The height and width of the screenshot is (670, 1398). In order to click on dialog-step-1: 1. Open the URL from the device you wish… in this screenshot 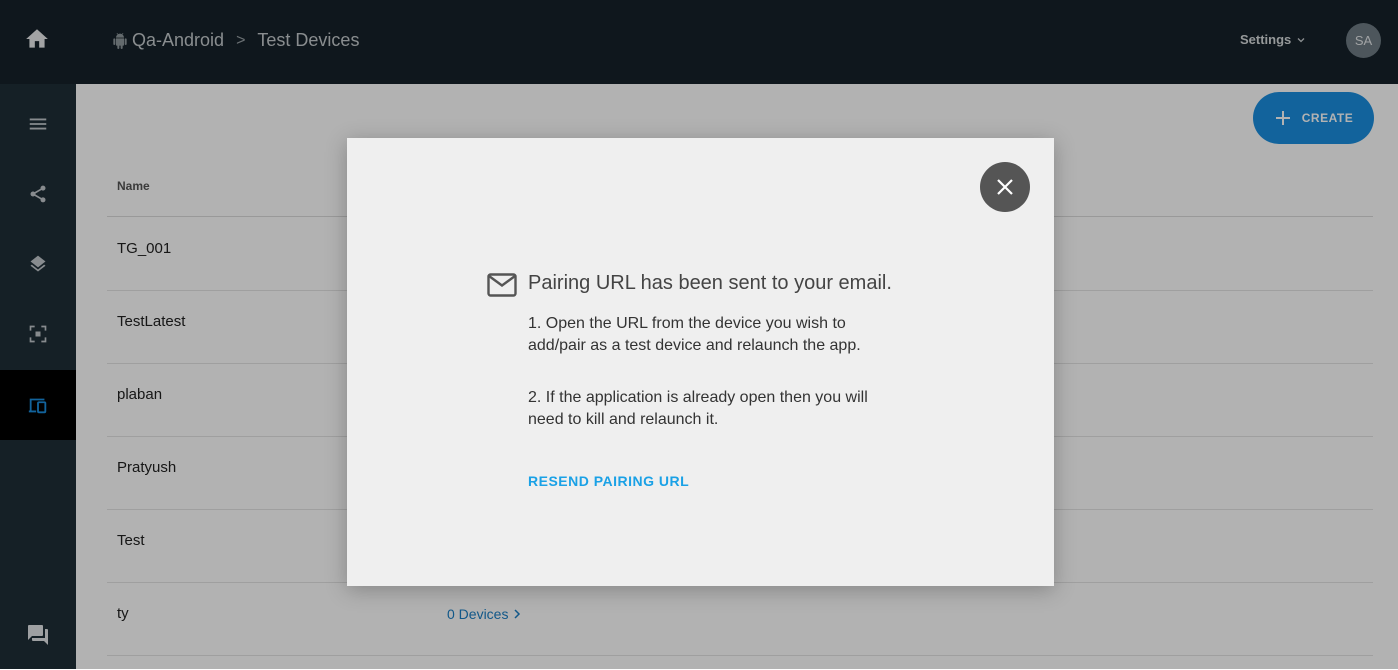, I will do `click(694, 334)`.